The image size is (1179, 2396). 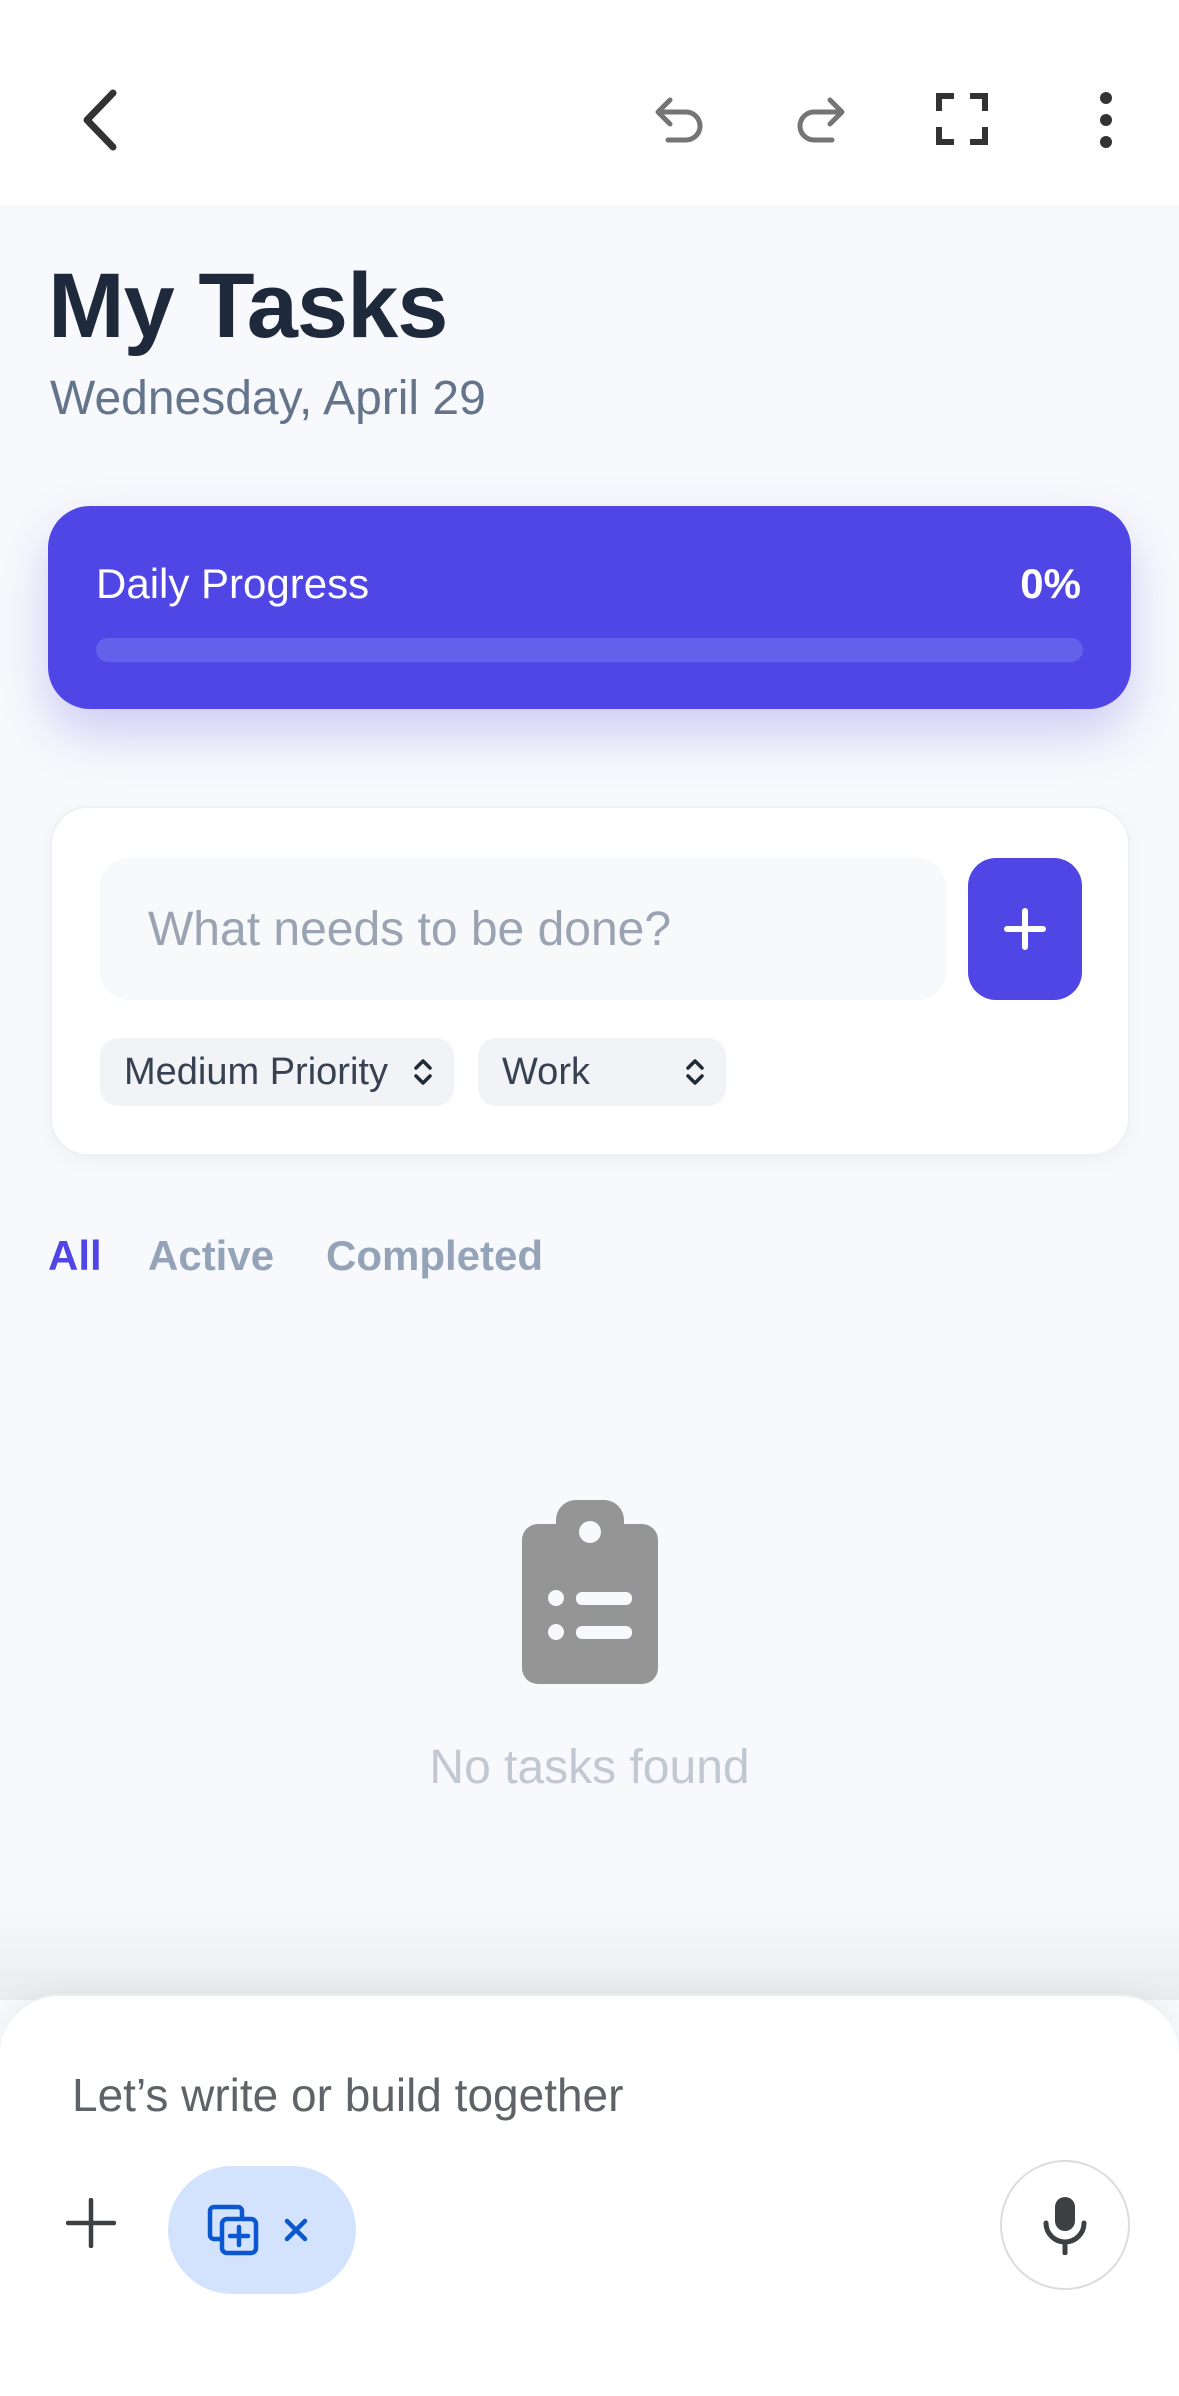 I want to click on current-date: Wednesday, April 29, so click(x=268, y=398).